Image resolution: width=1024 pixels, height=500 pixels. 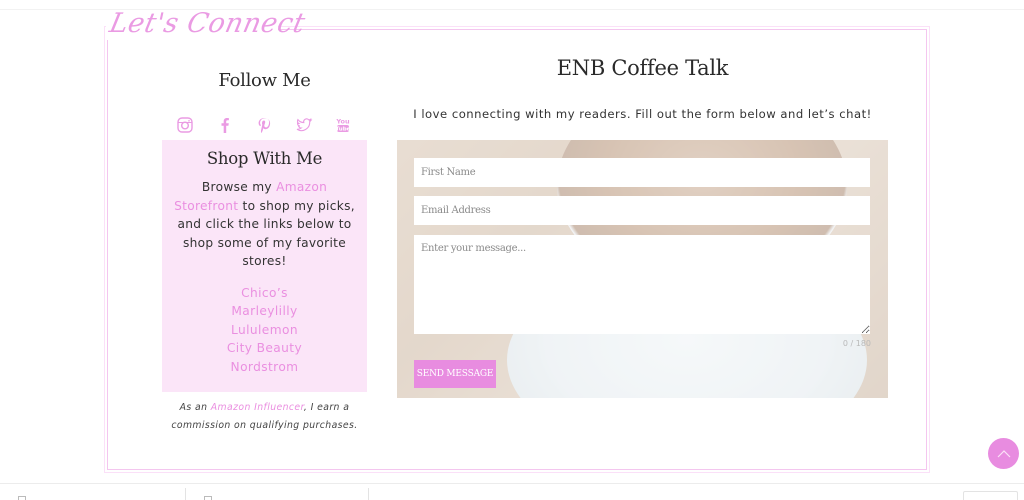 What do you see at coordinates (642, 210) in the screenshot?
I see `email-input` at bounding box center [642, 210].